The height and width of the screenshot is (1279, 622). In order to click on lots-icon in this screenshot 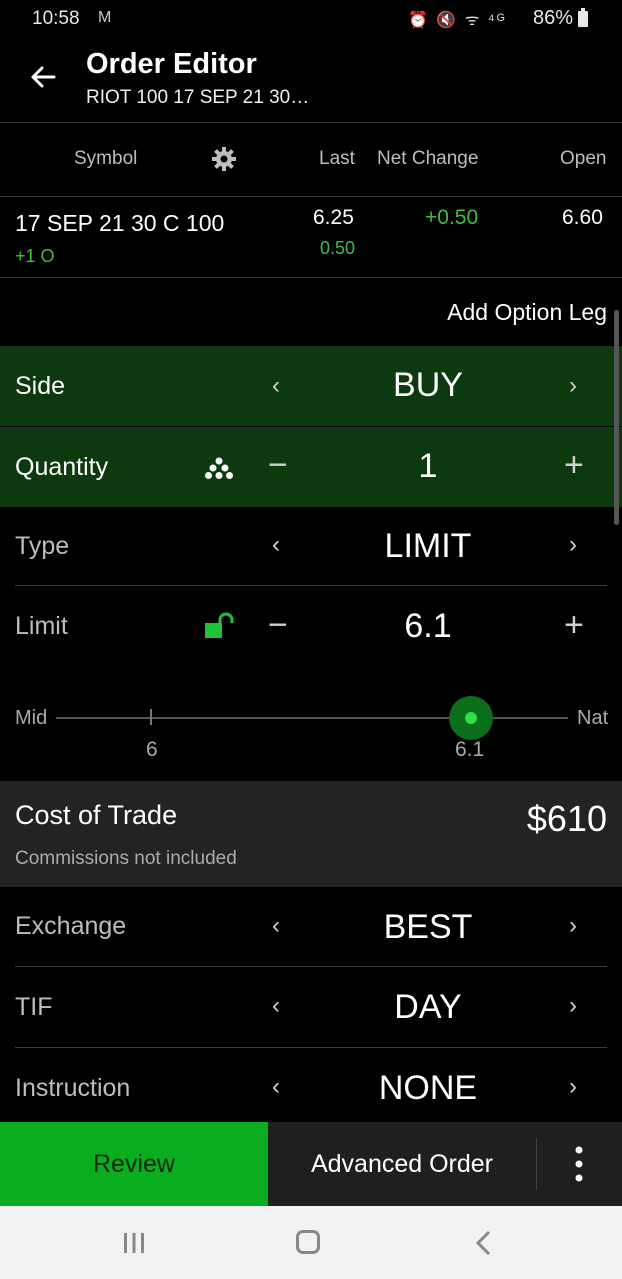, I will do `click(219, 468)`.